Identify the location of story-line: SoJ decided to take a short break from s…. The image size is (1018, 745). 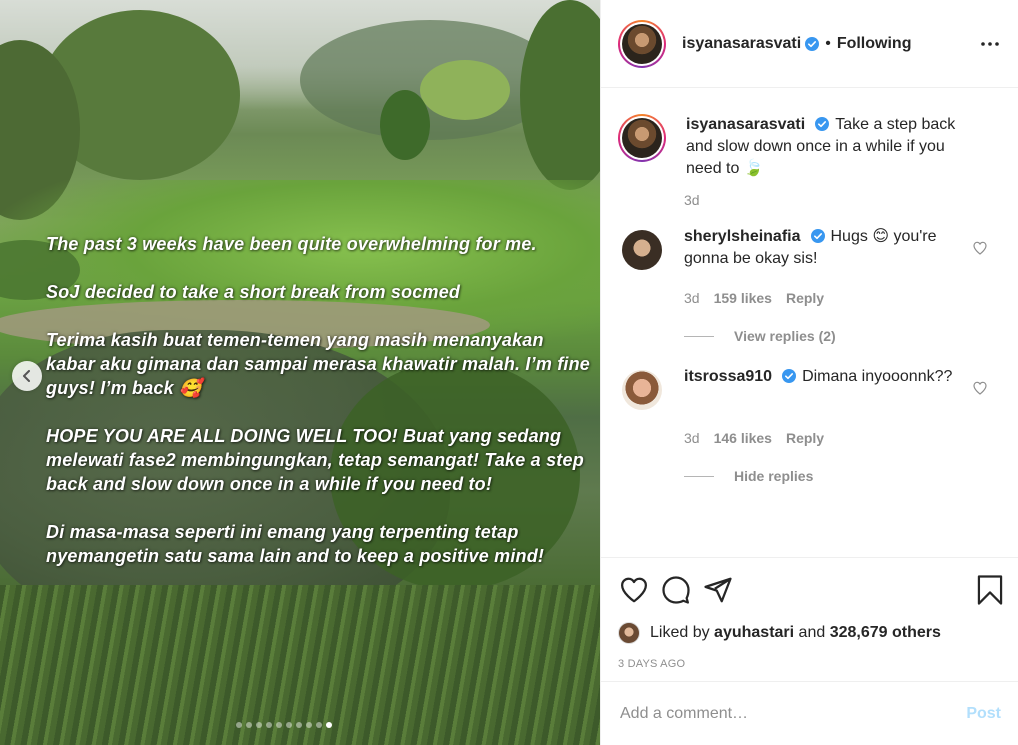
(253, 292).